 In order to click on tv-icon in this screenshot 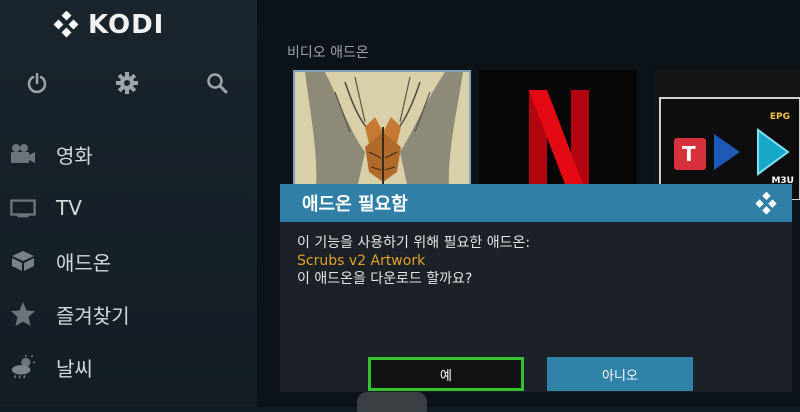, I will do `click(23, 208)`.